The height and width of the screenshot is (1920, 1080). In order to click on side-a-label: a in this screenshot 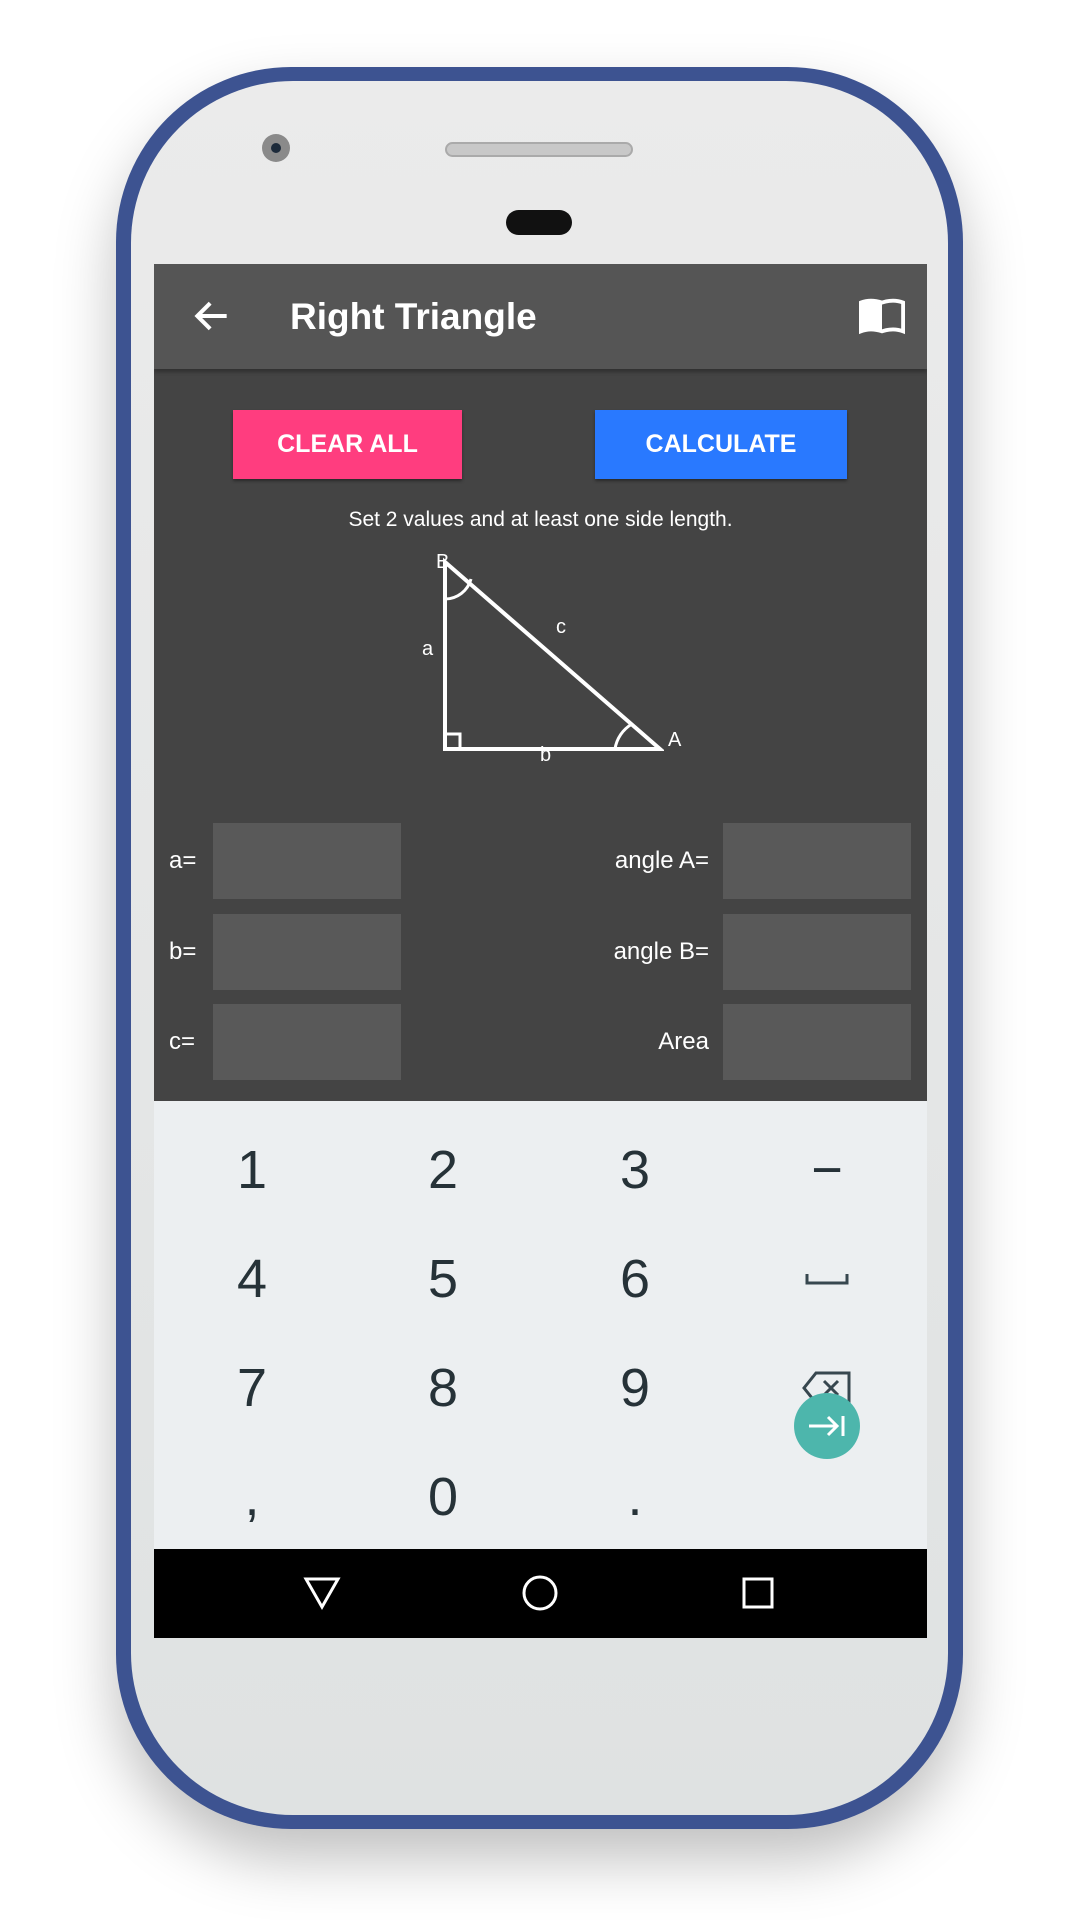, I will do `click(428, 649)`.